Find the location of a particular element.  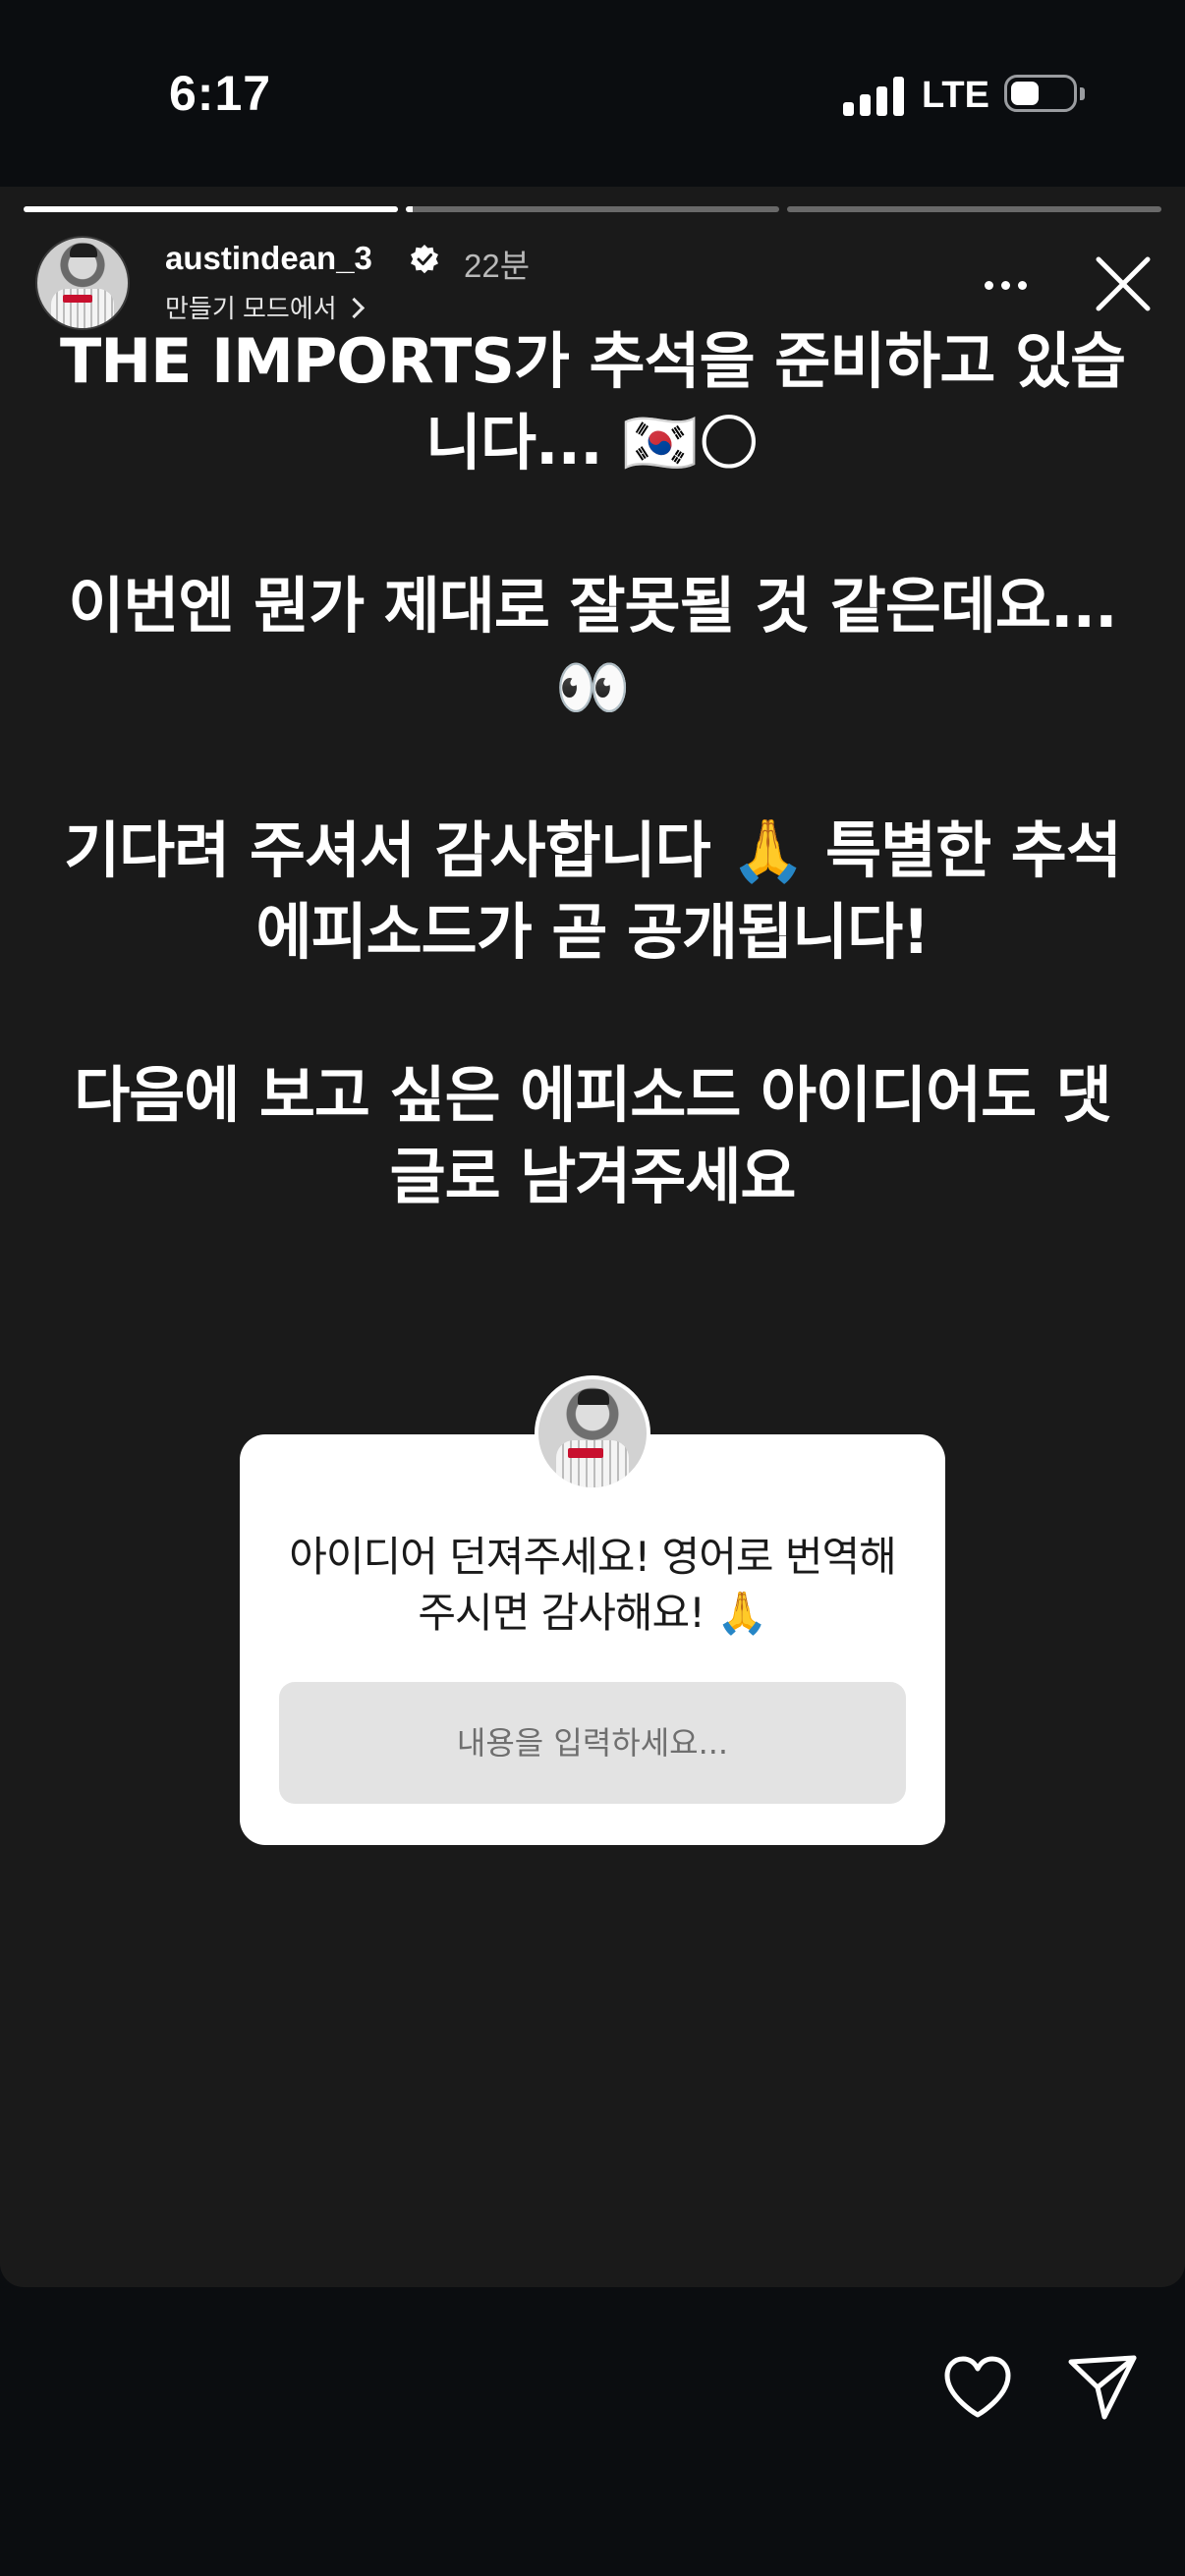

verified-badge-icon is located at coordinates (425, 259).